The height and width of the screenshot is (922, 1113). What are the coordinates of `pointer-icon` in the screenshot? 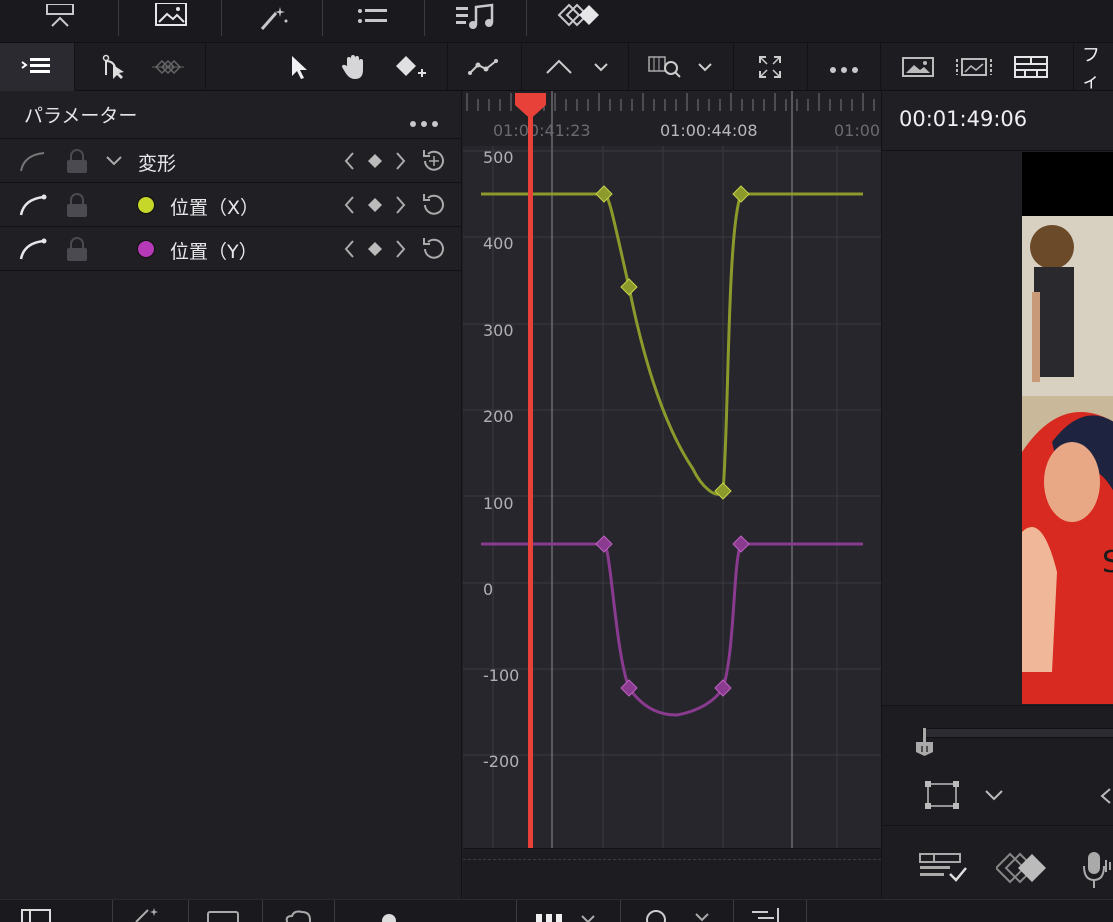 It's located at (299, 67).